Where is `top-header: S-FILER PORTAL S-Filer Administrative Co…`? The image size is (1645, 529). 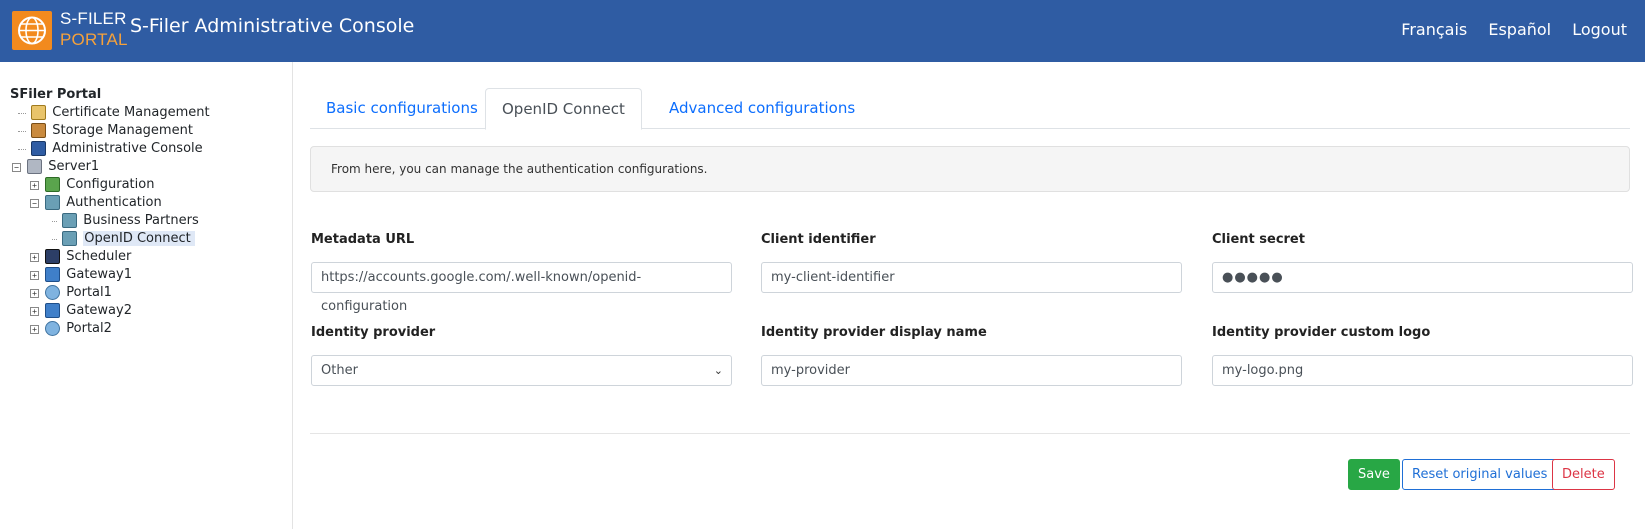 top-header: S-FILER PORTAL S-Filer Administrative Co… is located at coordinates (822, 31).